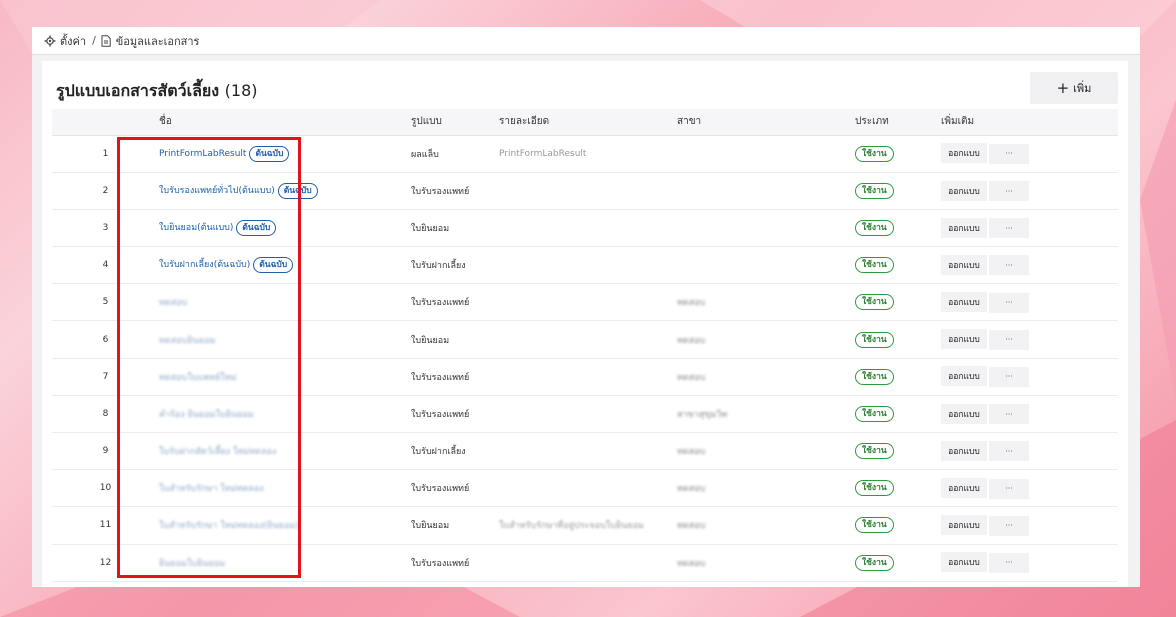 The image size is (1176, 617). What do you see at coordinates (585, 302) in the screenshot?
I see `table-row: 5 ทดสอบ ใบรับรองแพทย์ ทดสอบ ใช้งาน ออกแบบ ···` at bounding box center [585, 302].